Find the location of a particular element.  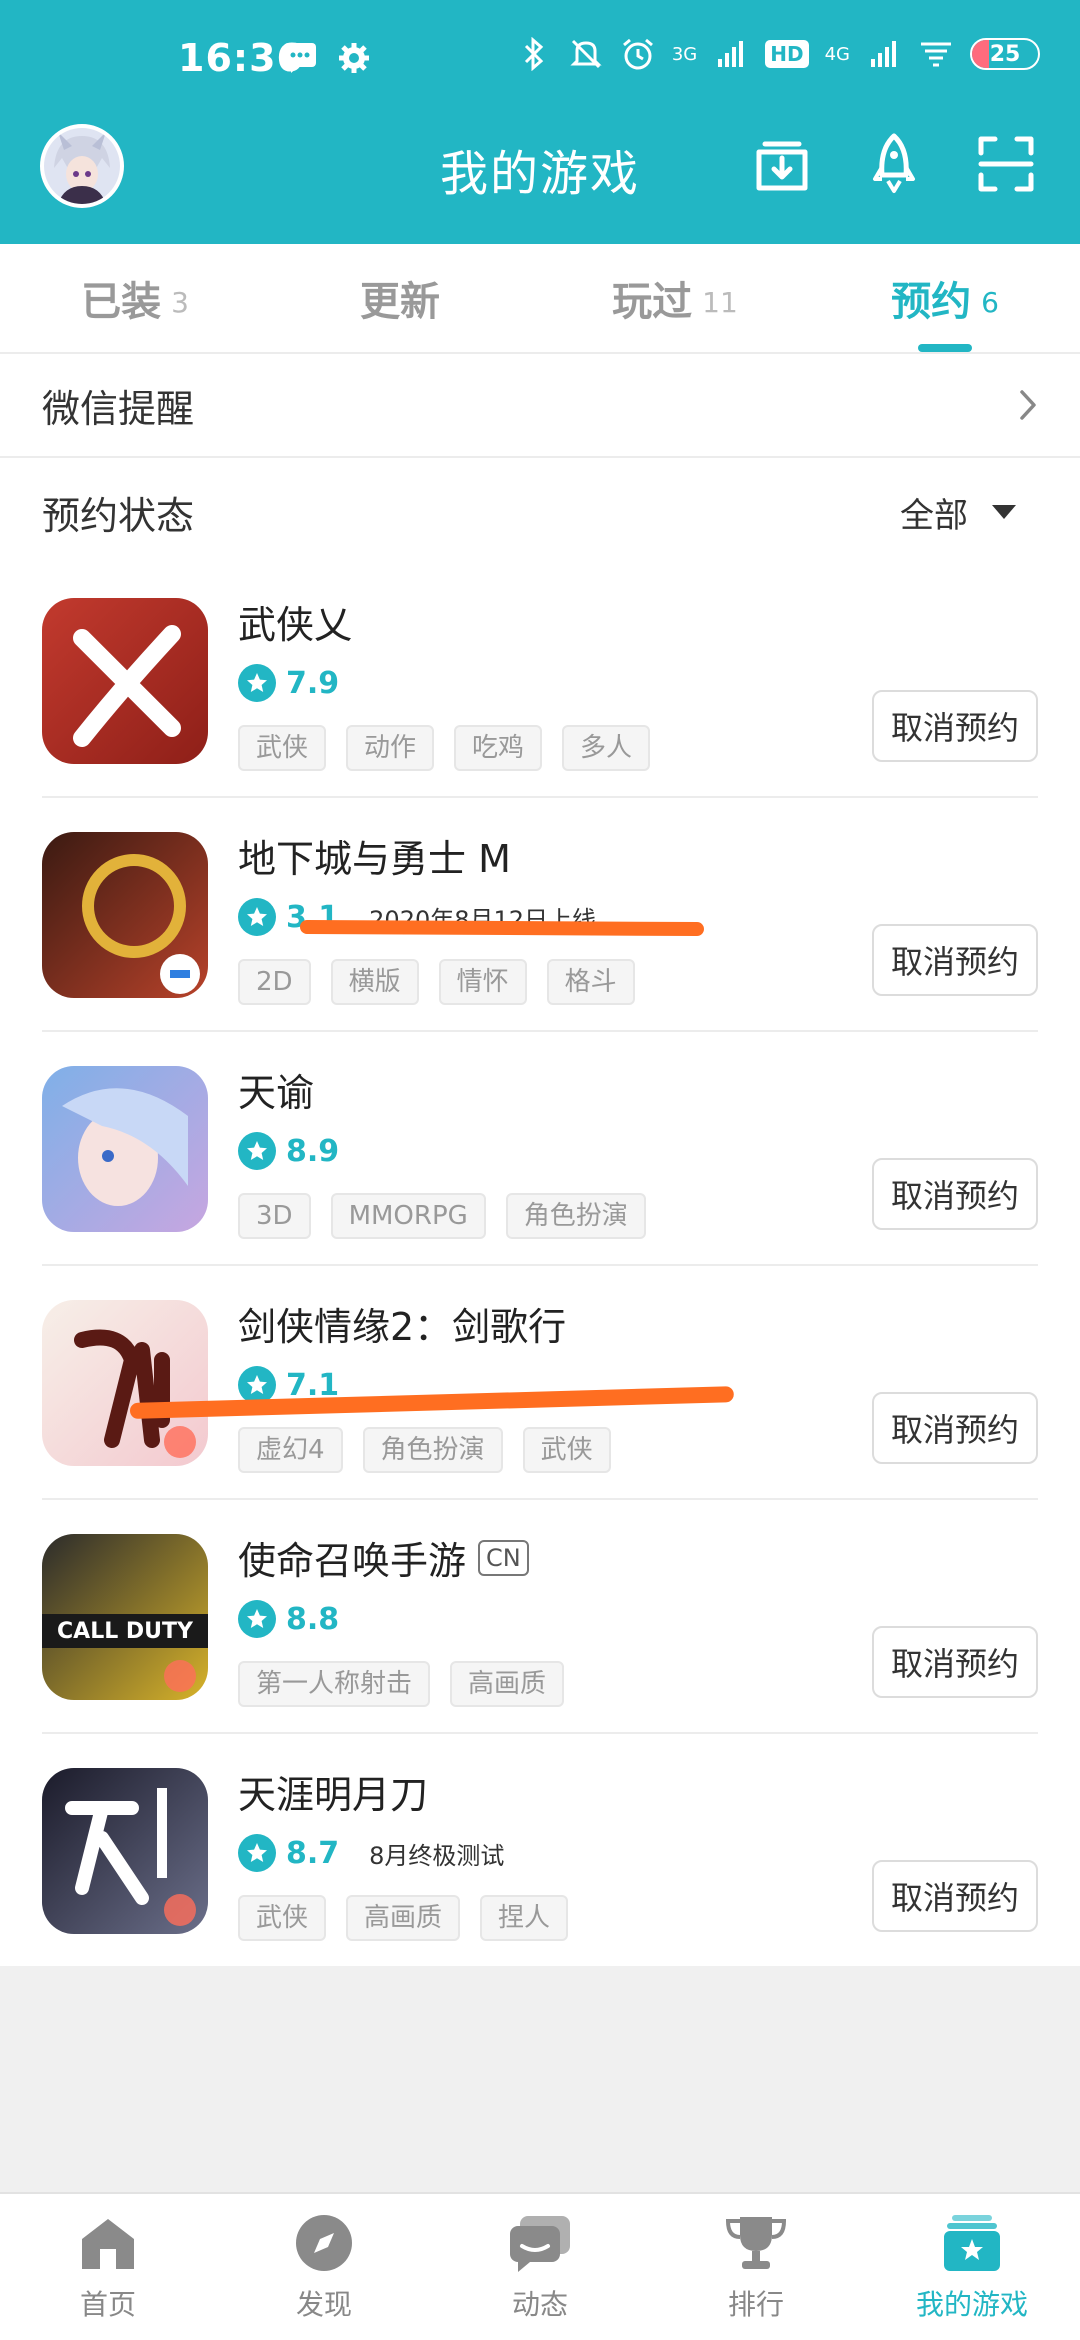

tab-updates: 更新 is located at coordinates (405, 298).